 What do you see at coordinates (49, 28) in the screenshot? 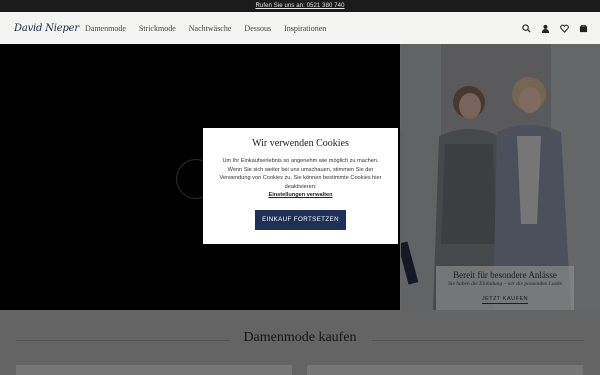
I see `brand-logo: David Nieper` at bounding box center [49, 28].